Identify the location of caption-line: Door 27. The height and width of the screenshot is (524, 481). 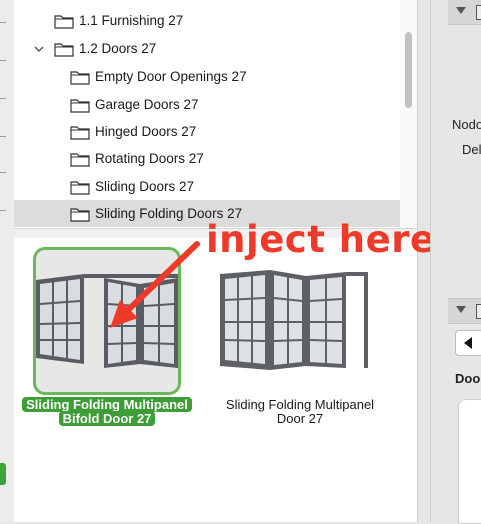
(300, 418).